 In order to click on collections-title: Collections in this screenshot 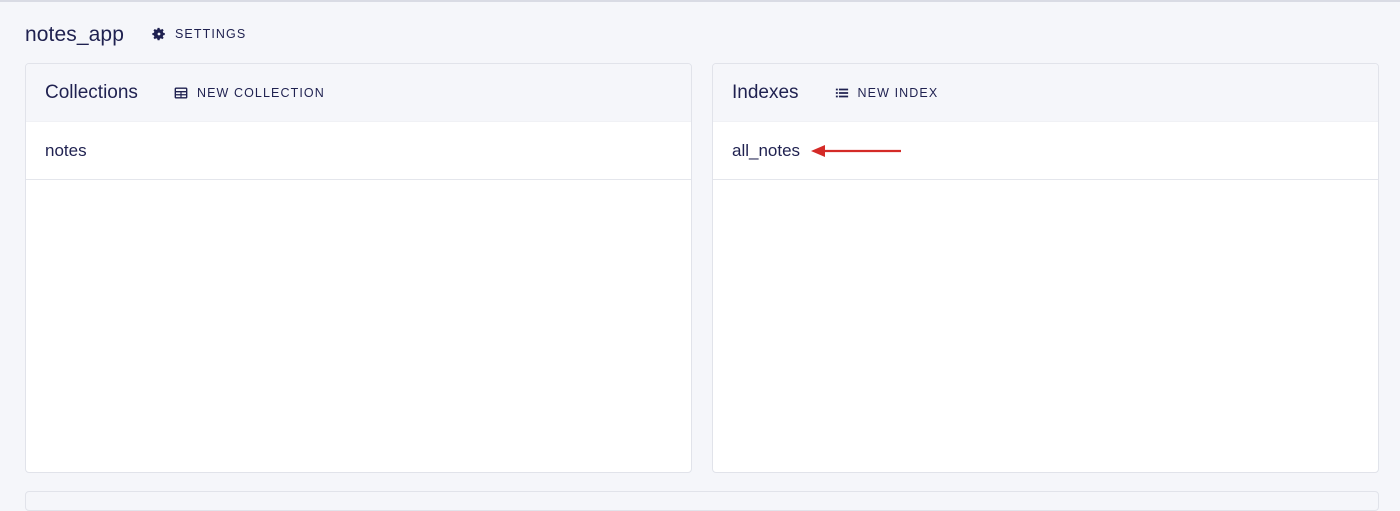, I will do `click(91, 92)`.